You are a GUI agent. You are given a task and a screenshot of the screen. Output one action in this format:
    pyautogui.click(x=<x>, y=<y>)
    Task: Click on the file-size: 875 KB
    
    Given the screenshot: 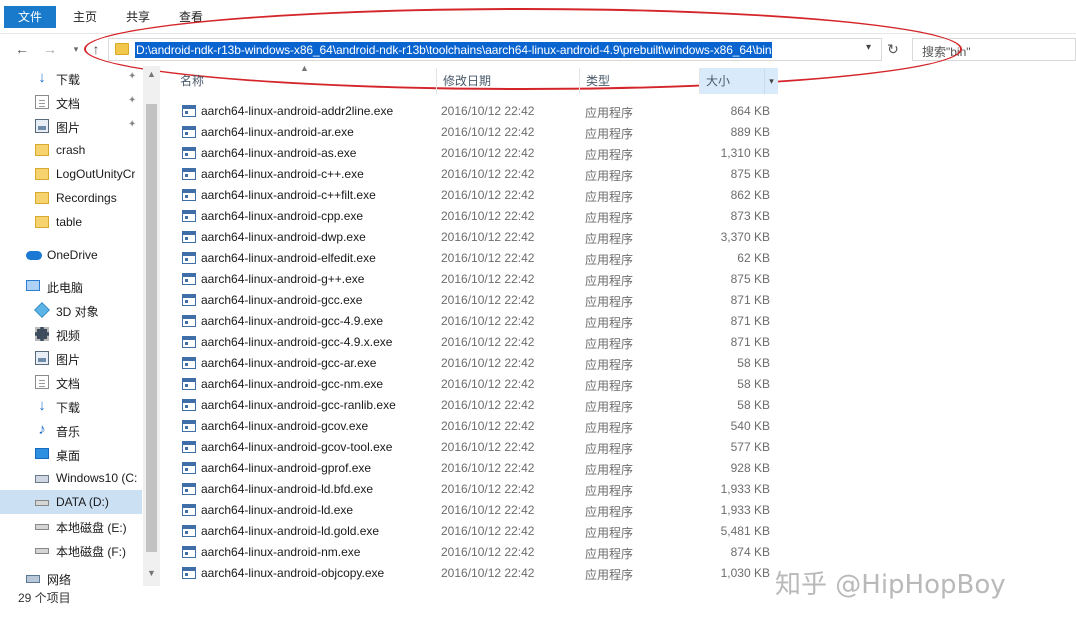 What is the action you would take?
    pyautogui.click(x=750, y=279)
    